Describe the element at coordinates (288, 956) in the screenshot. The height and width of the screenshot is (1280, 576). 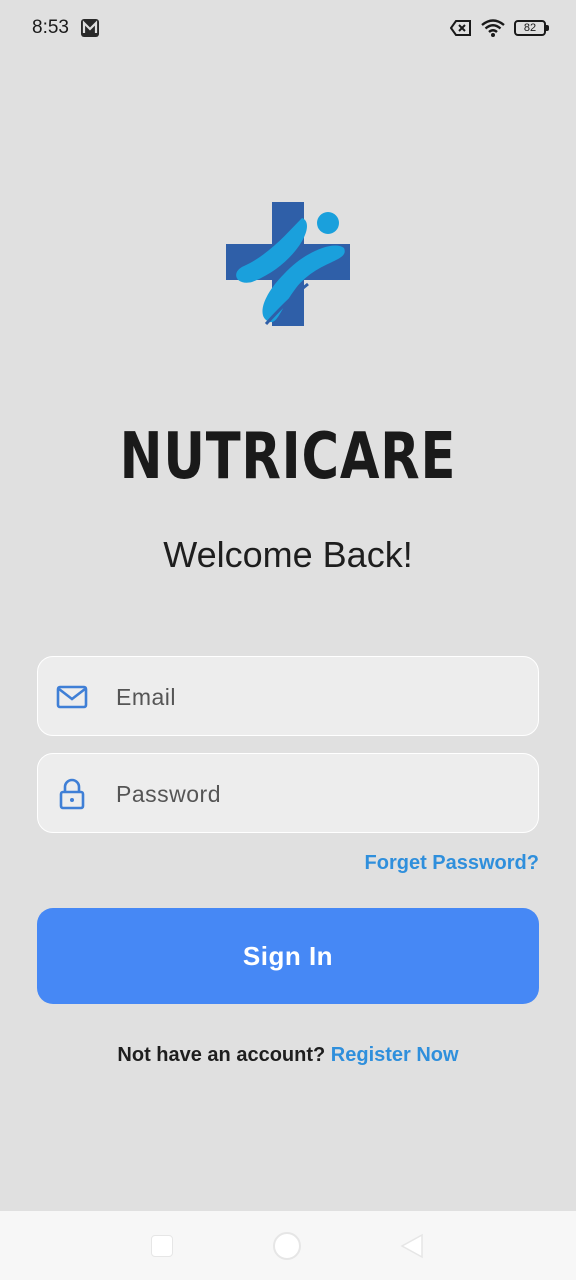
I see `sign-in-button: Sign In` at that location.